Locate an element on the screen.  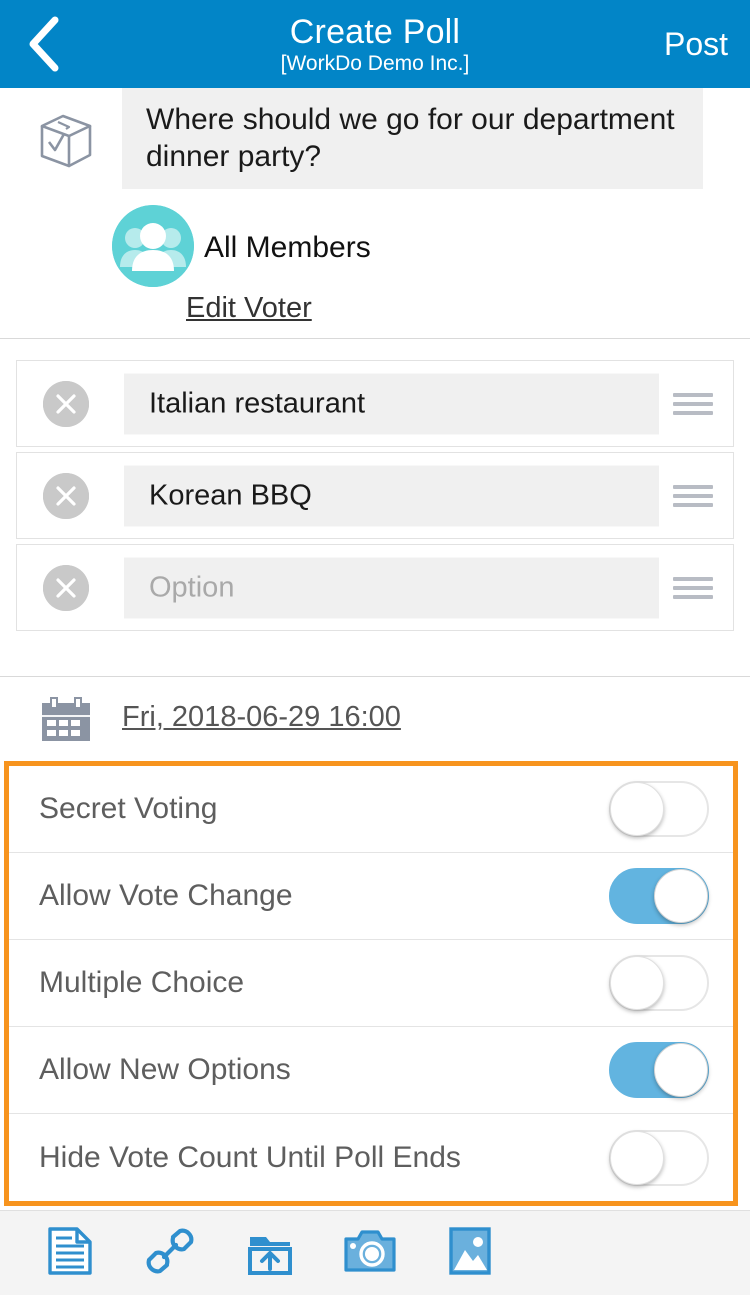
upload-folder-icon is located at coordinates (270, 1253).